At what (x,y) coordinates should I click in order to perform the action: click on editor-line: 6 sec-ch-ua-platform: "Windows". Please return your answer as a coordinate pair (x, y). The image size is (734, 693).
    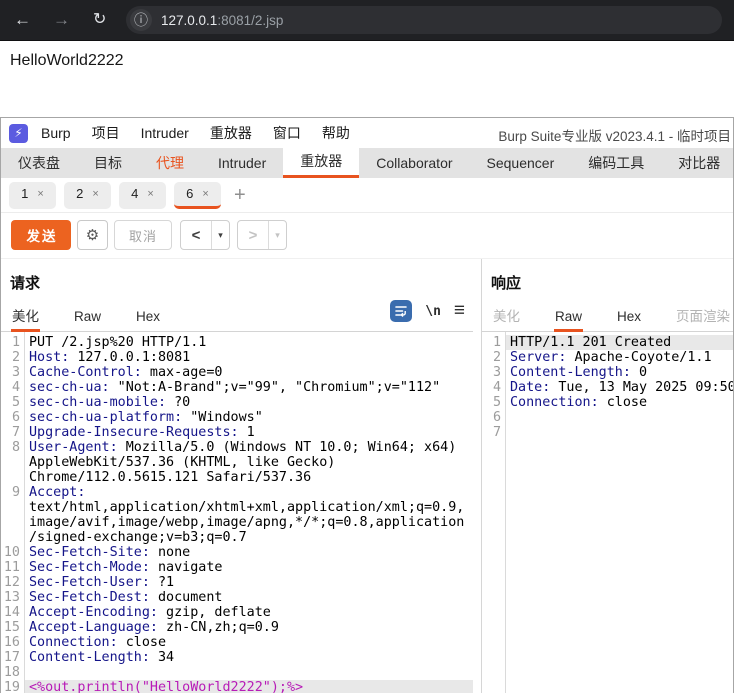
    Looking at the image, I should click on (237, 417).